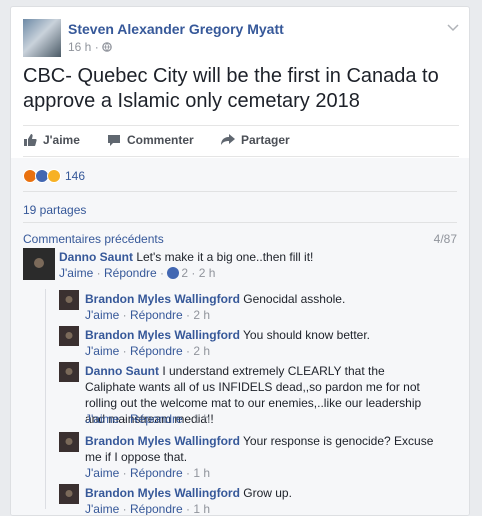 Image resolution: width=482 pixels, height=516 pixels. What do you see at coordinates (93, 239) in the screenshot?
I see `previous-comments-link: Commentaires précédents` at bounding box center [93, 239].